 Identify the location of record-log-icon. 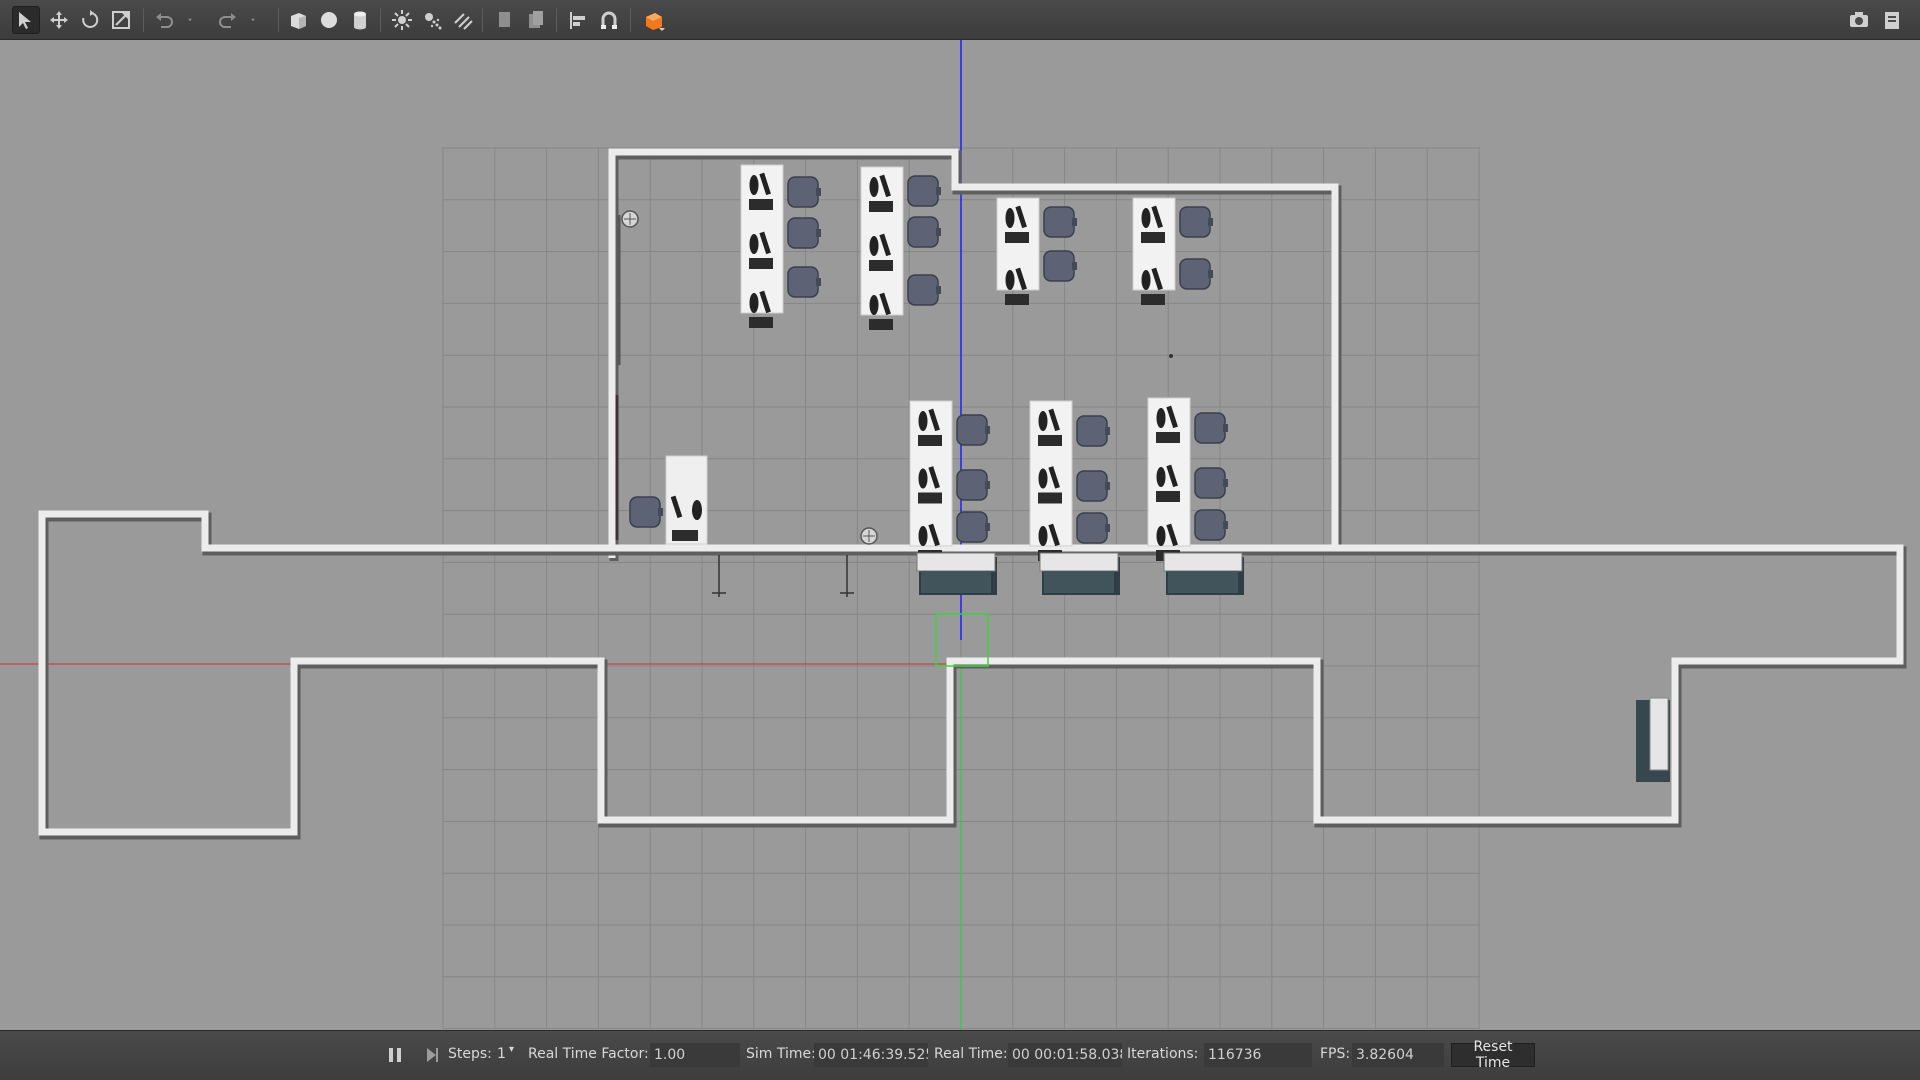
(1892, 20).